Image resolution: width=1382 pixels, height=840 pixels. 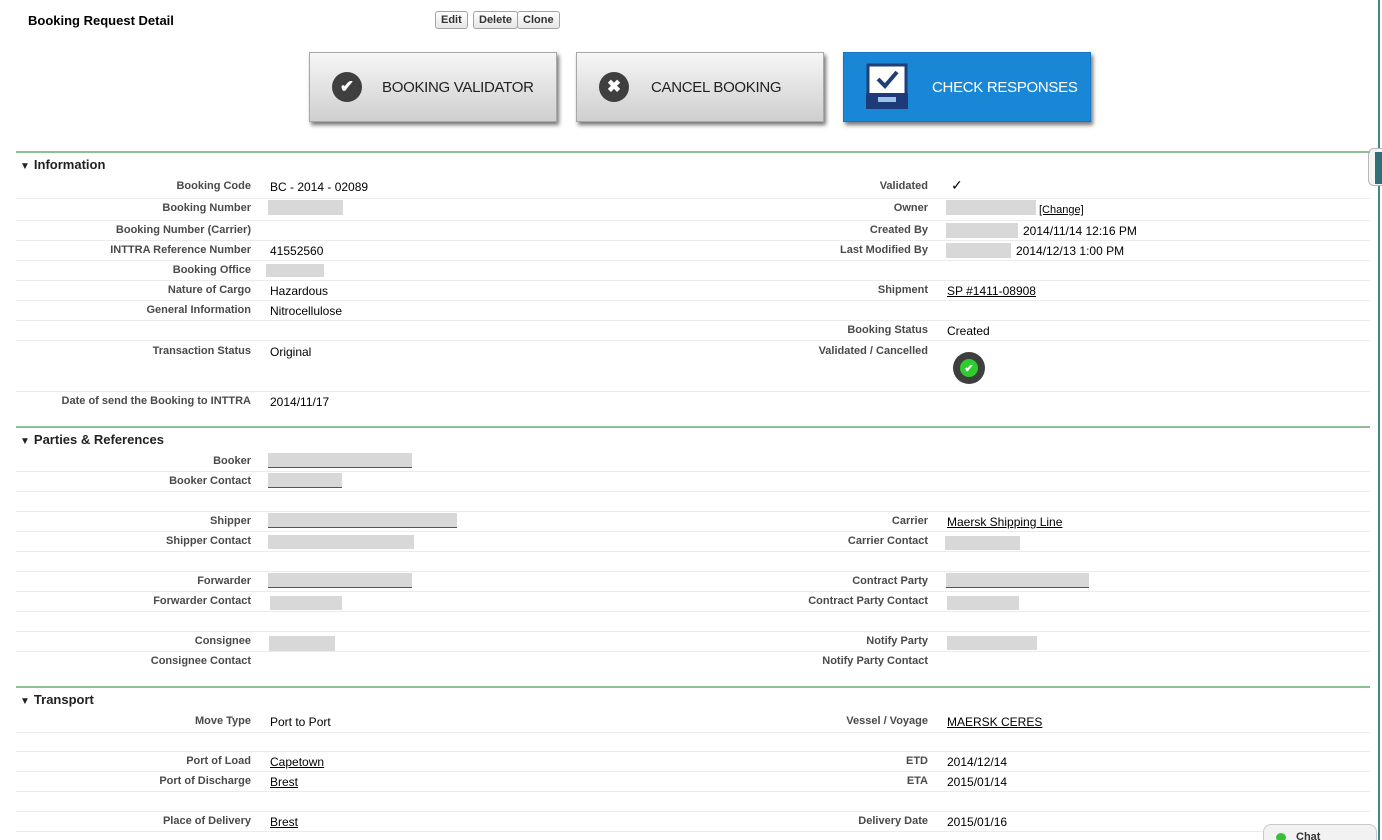 What do you see at coordinates (957, 185) in the screenshot?
I see `validated-checkbox: ✓` at bounding box center [957, 185].